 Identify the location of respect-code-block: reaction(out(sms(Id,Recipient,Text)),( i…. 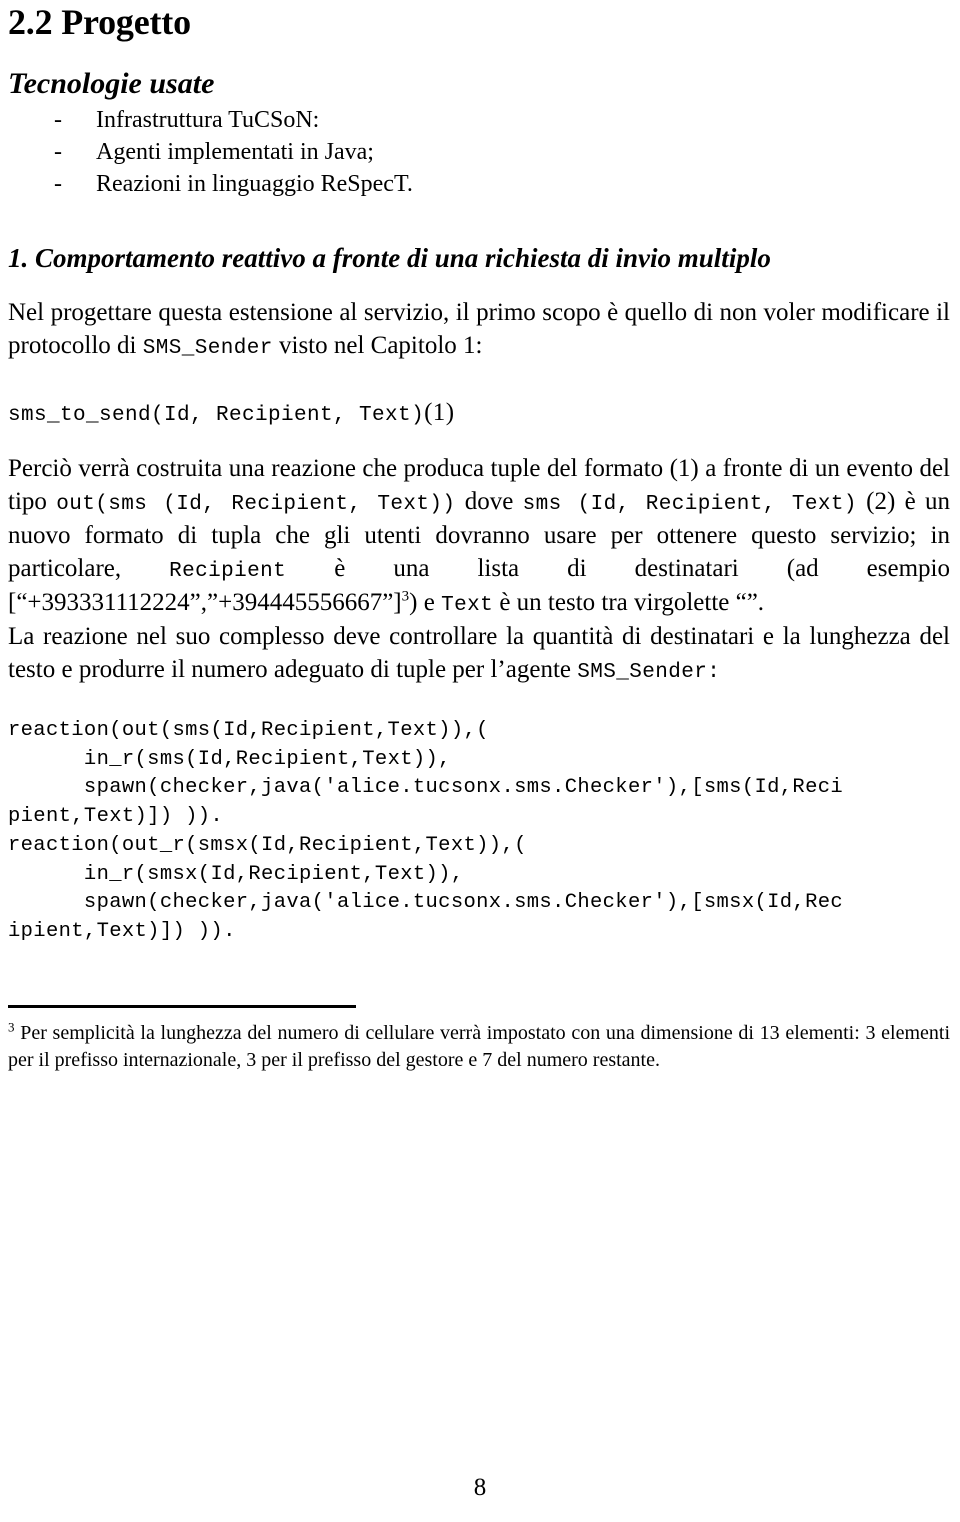
(426, 831).